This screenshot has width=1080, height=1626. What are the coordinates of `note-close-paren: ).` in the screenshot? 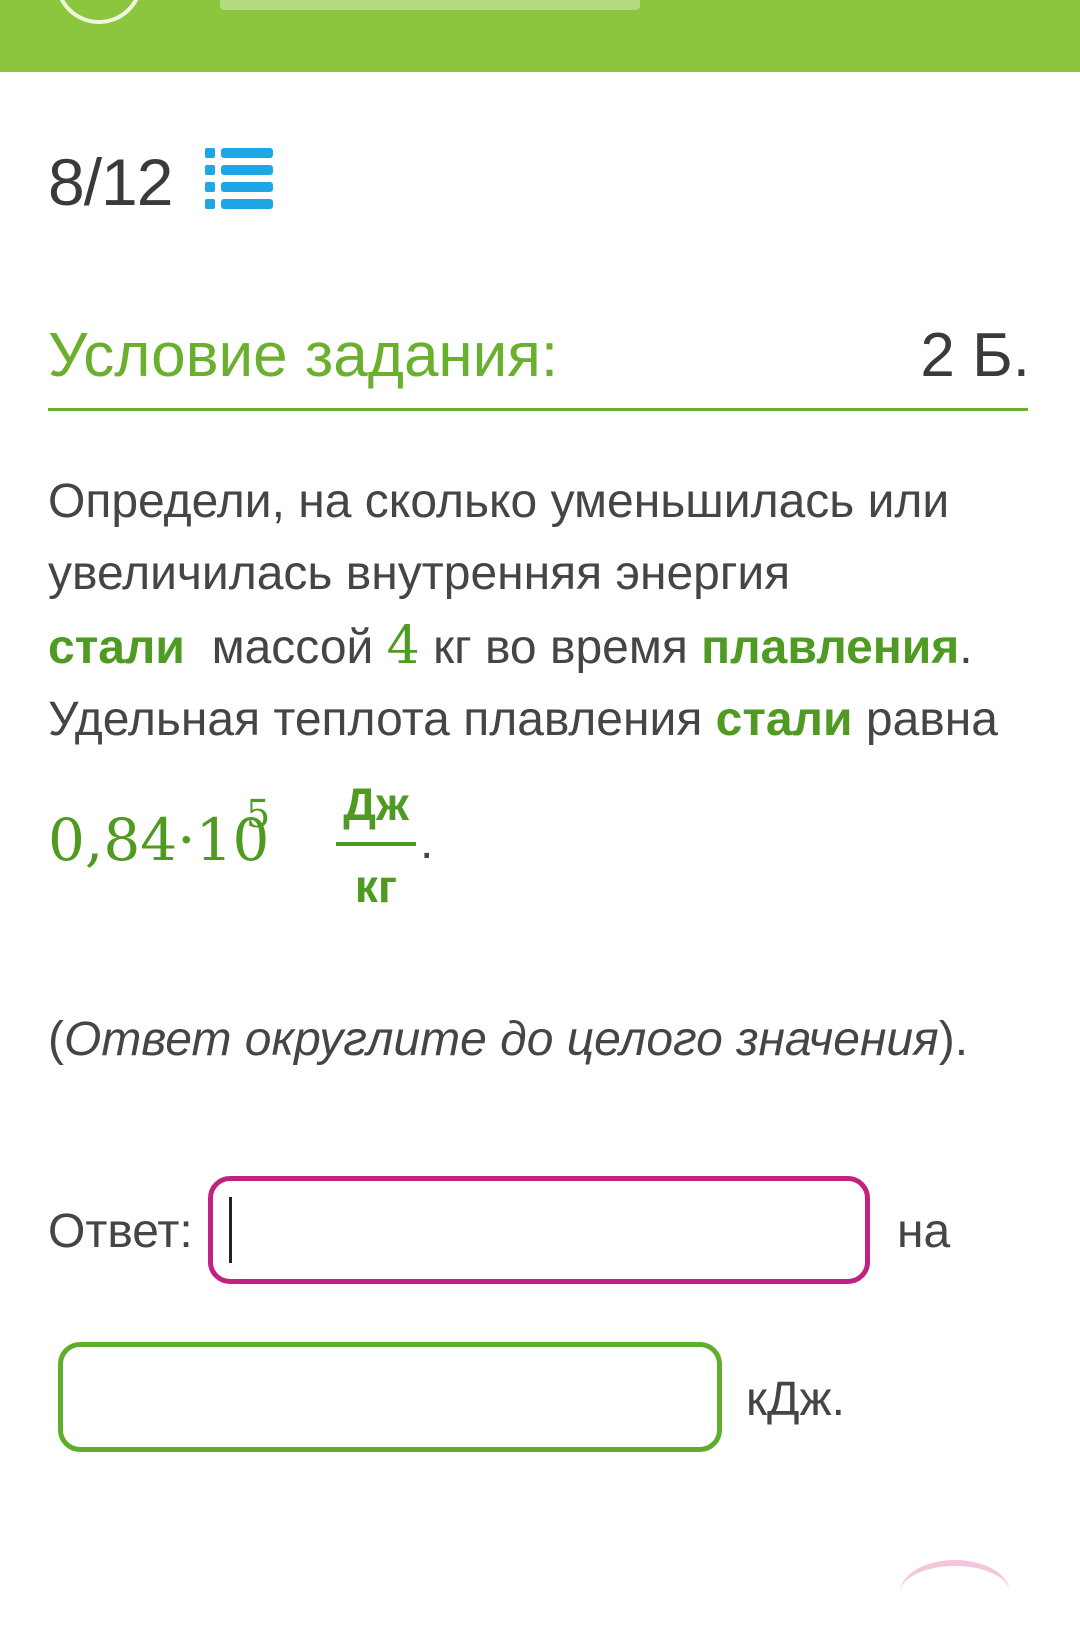 It's located at (953, 1039).